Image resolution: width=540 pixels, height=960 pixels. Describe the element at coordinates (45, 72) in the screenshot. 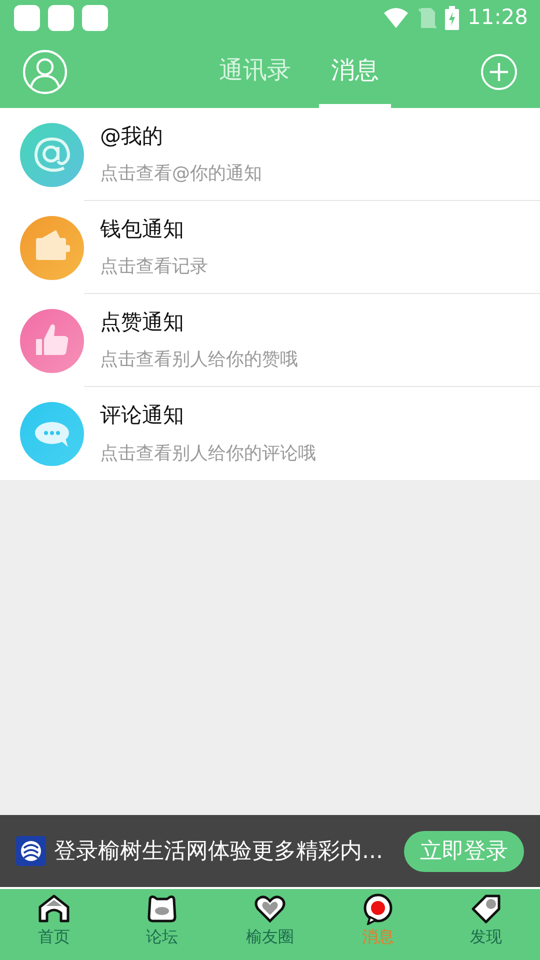

I see `profile-icon` at that location.